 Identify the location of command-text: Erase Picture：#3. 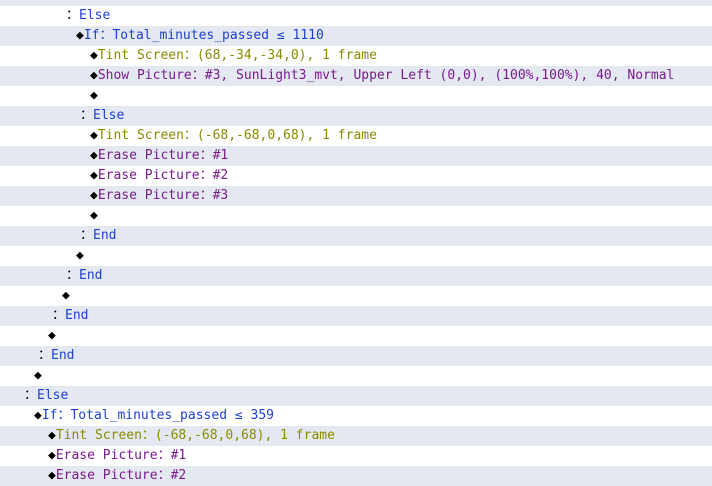
(163, 195).